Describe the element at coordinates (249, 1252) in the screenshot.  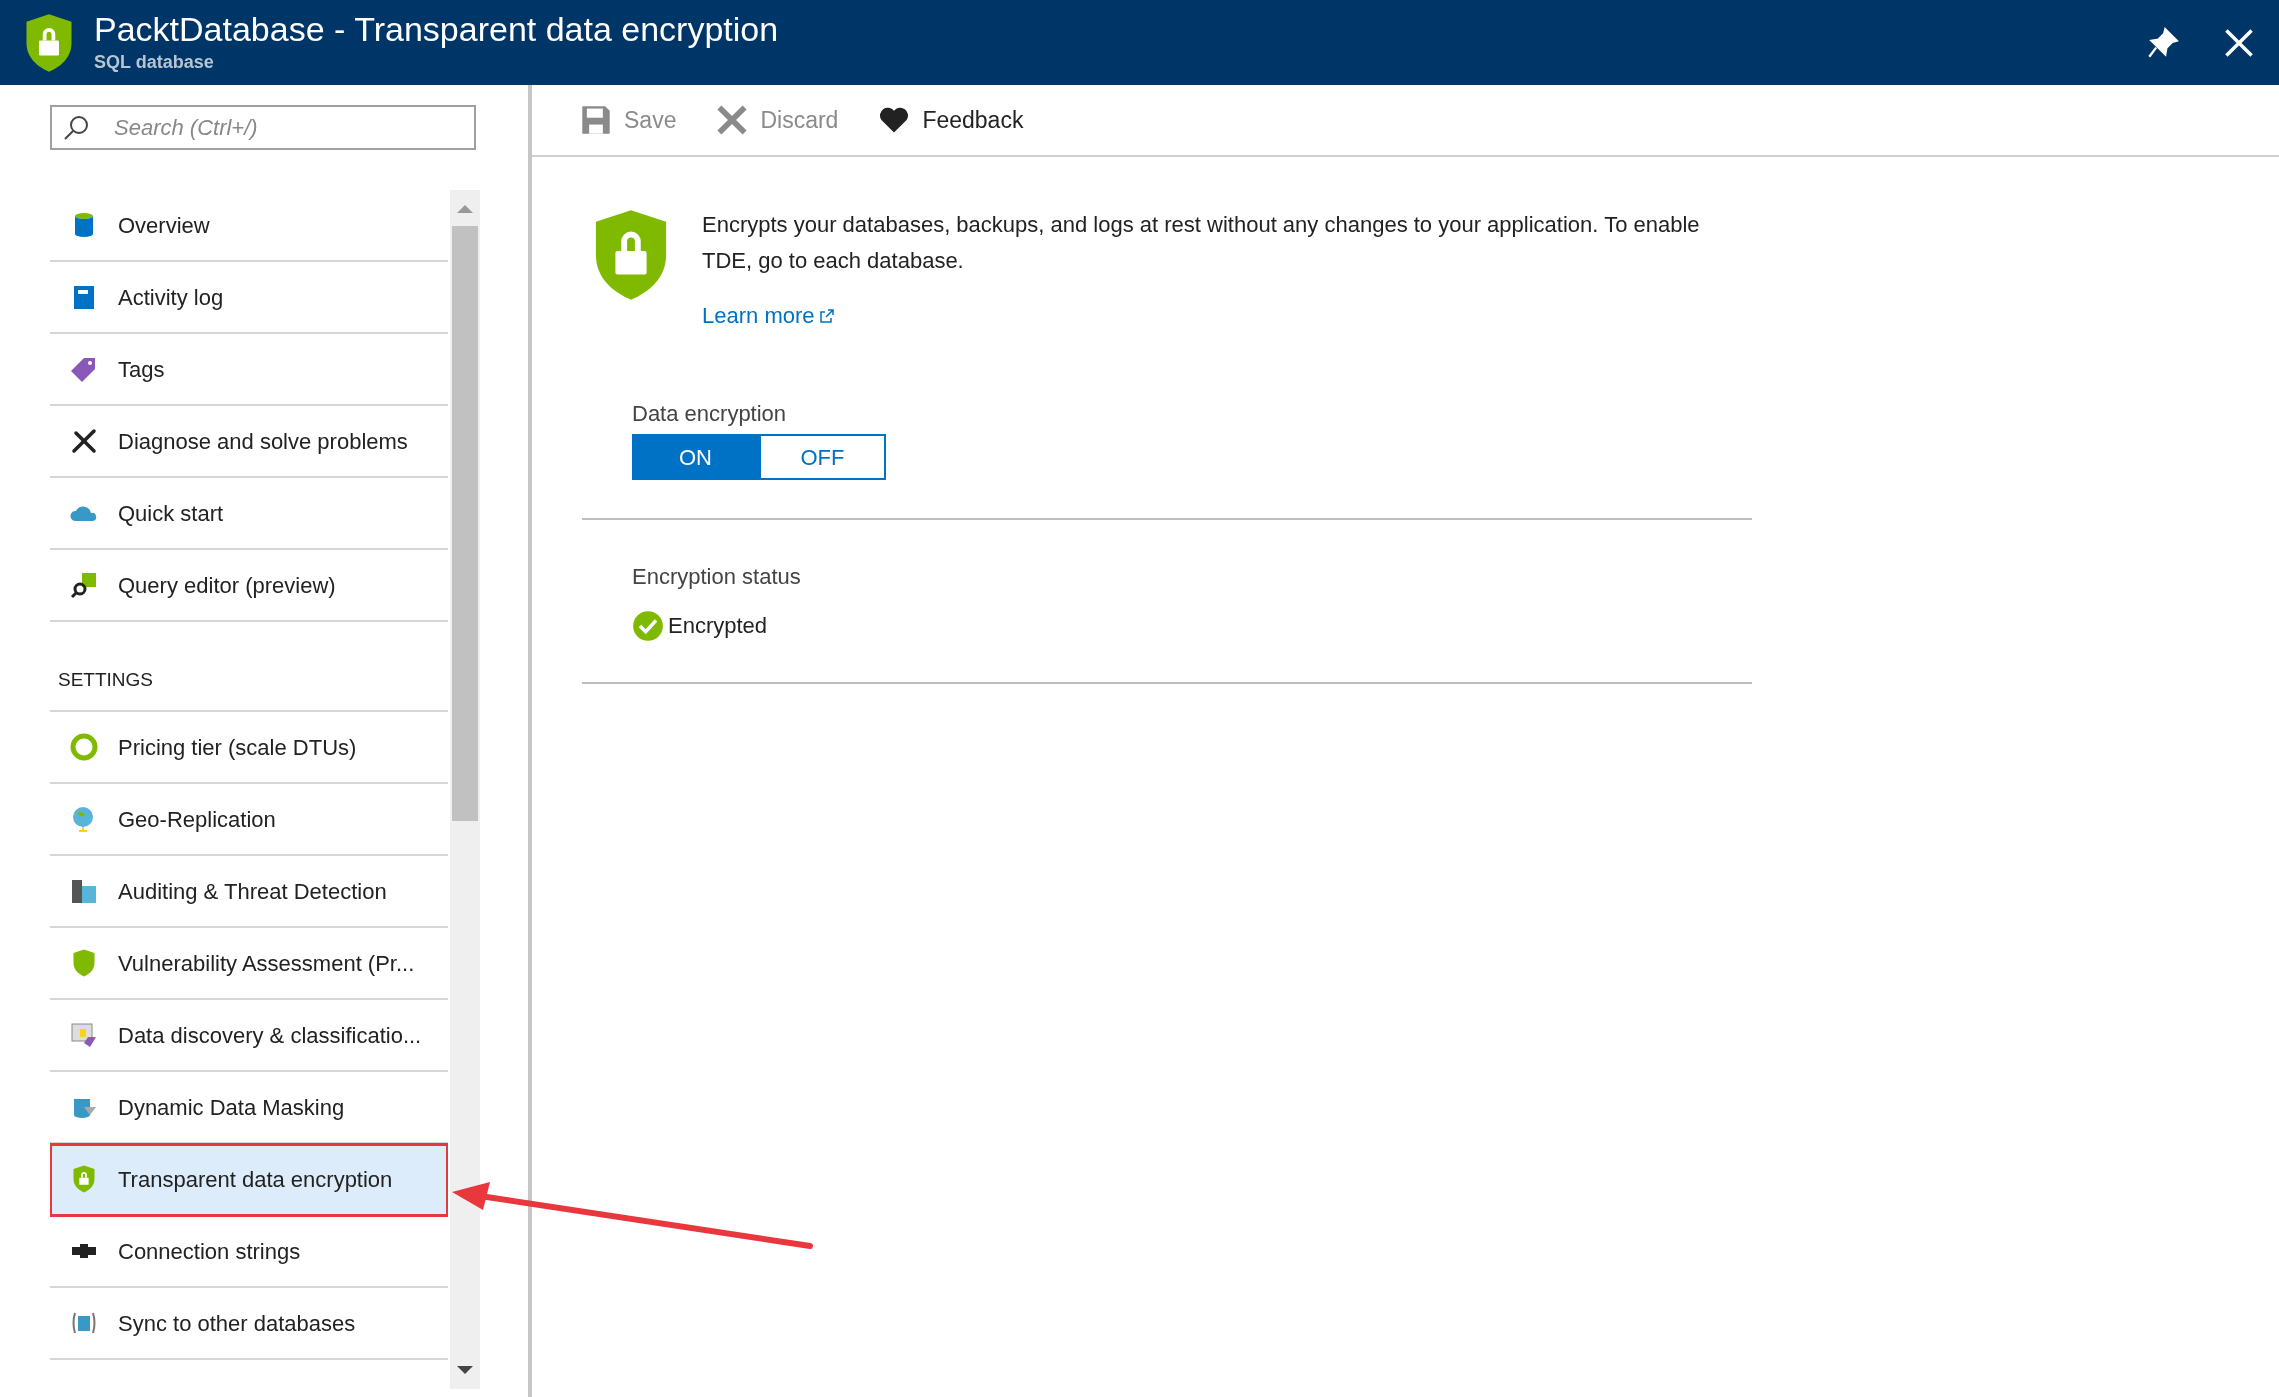
I see `sidebar-item: Connection strings` at that location.